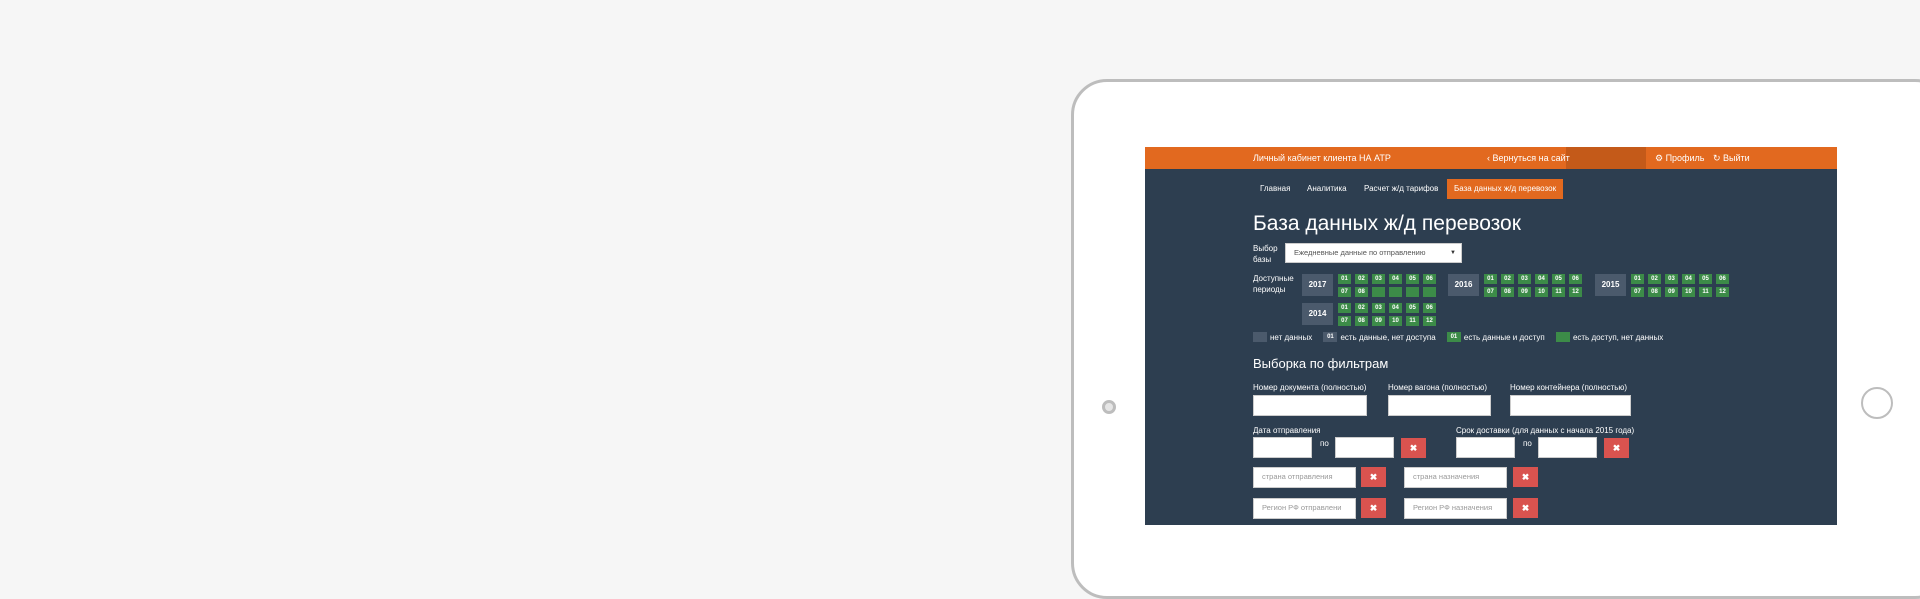 Image resolution: width=1920 pixels, height=599 pixels. What do you see at coordinates (1360, 252) in the screenshot?
I see `base-select-value: Ежедневные данные по отправлению` at bounding box center [1360, 252].